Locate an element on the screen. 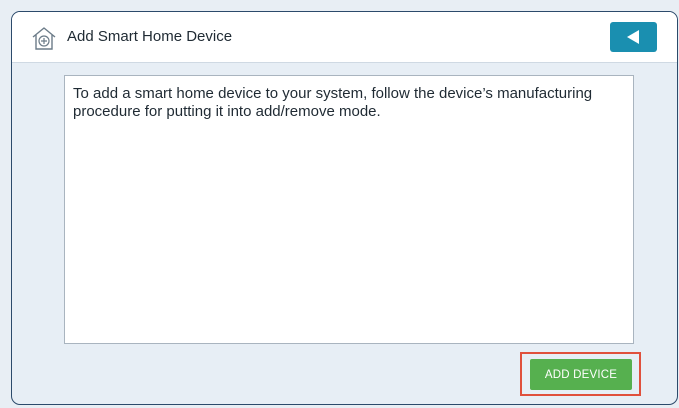 This screenshot has height=408, width=679. back-button is located at coordinates (633, 37).